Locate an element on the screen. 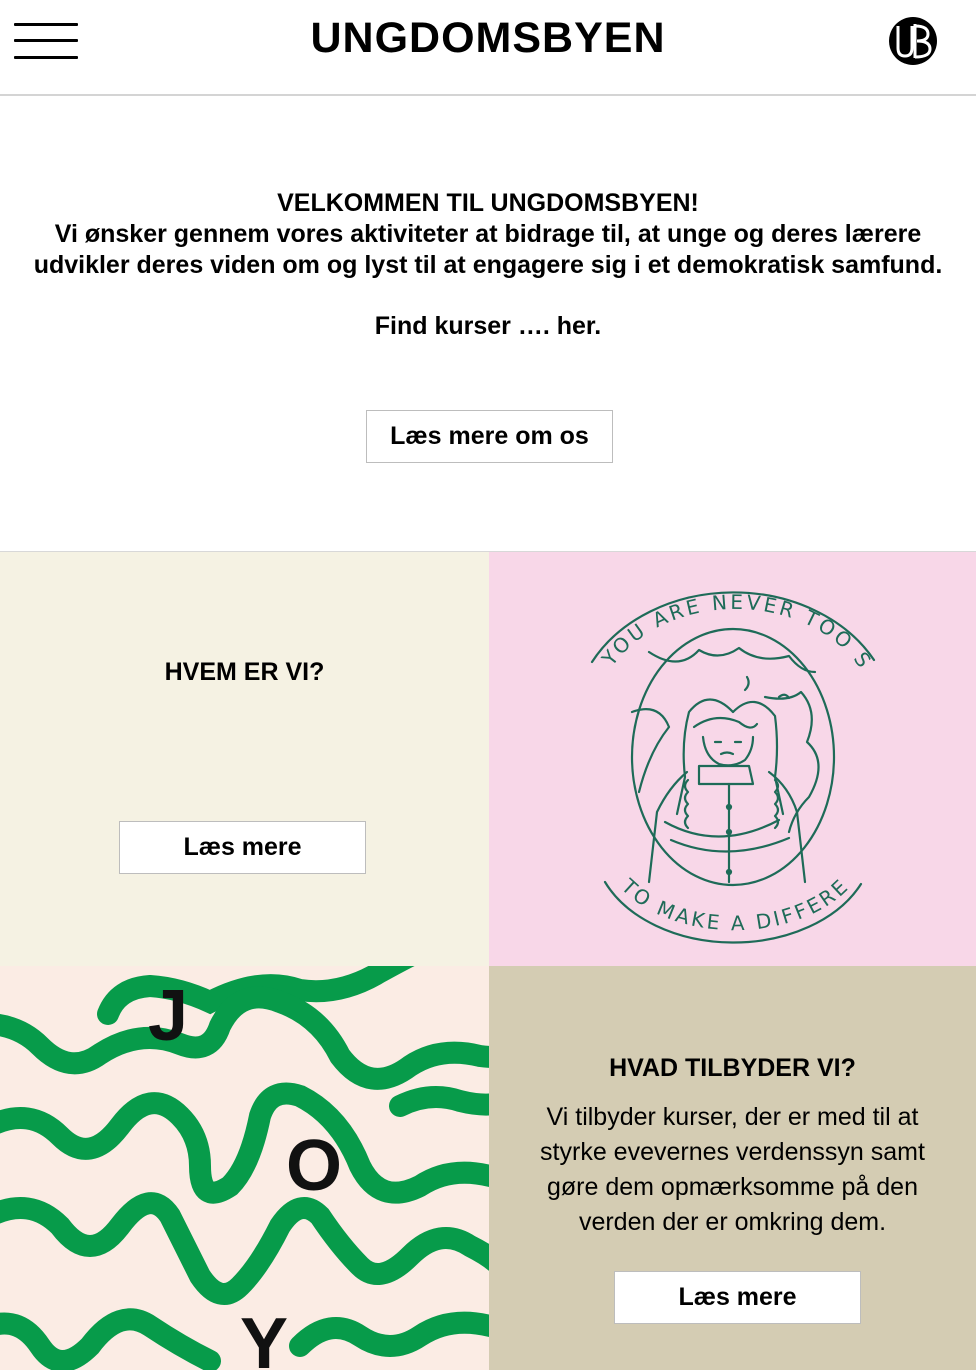  svg-text: YOU ARE NEVER TOO SMALL is located at coordinates (683, 613).